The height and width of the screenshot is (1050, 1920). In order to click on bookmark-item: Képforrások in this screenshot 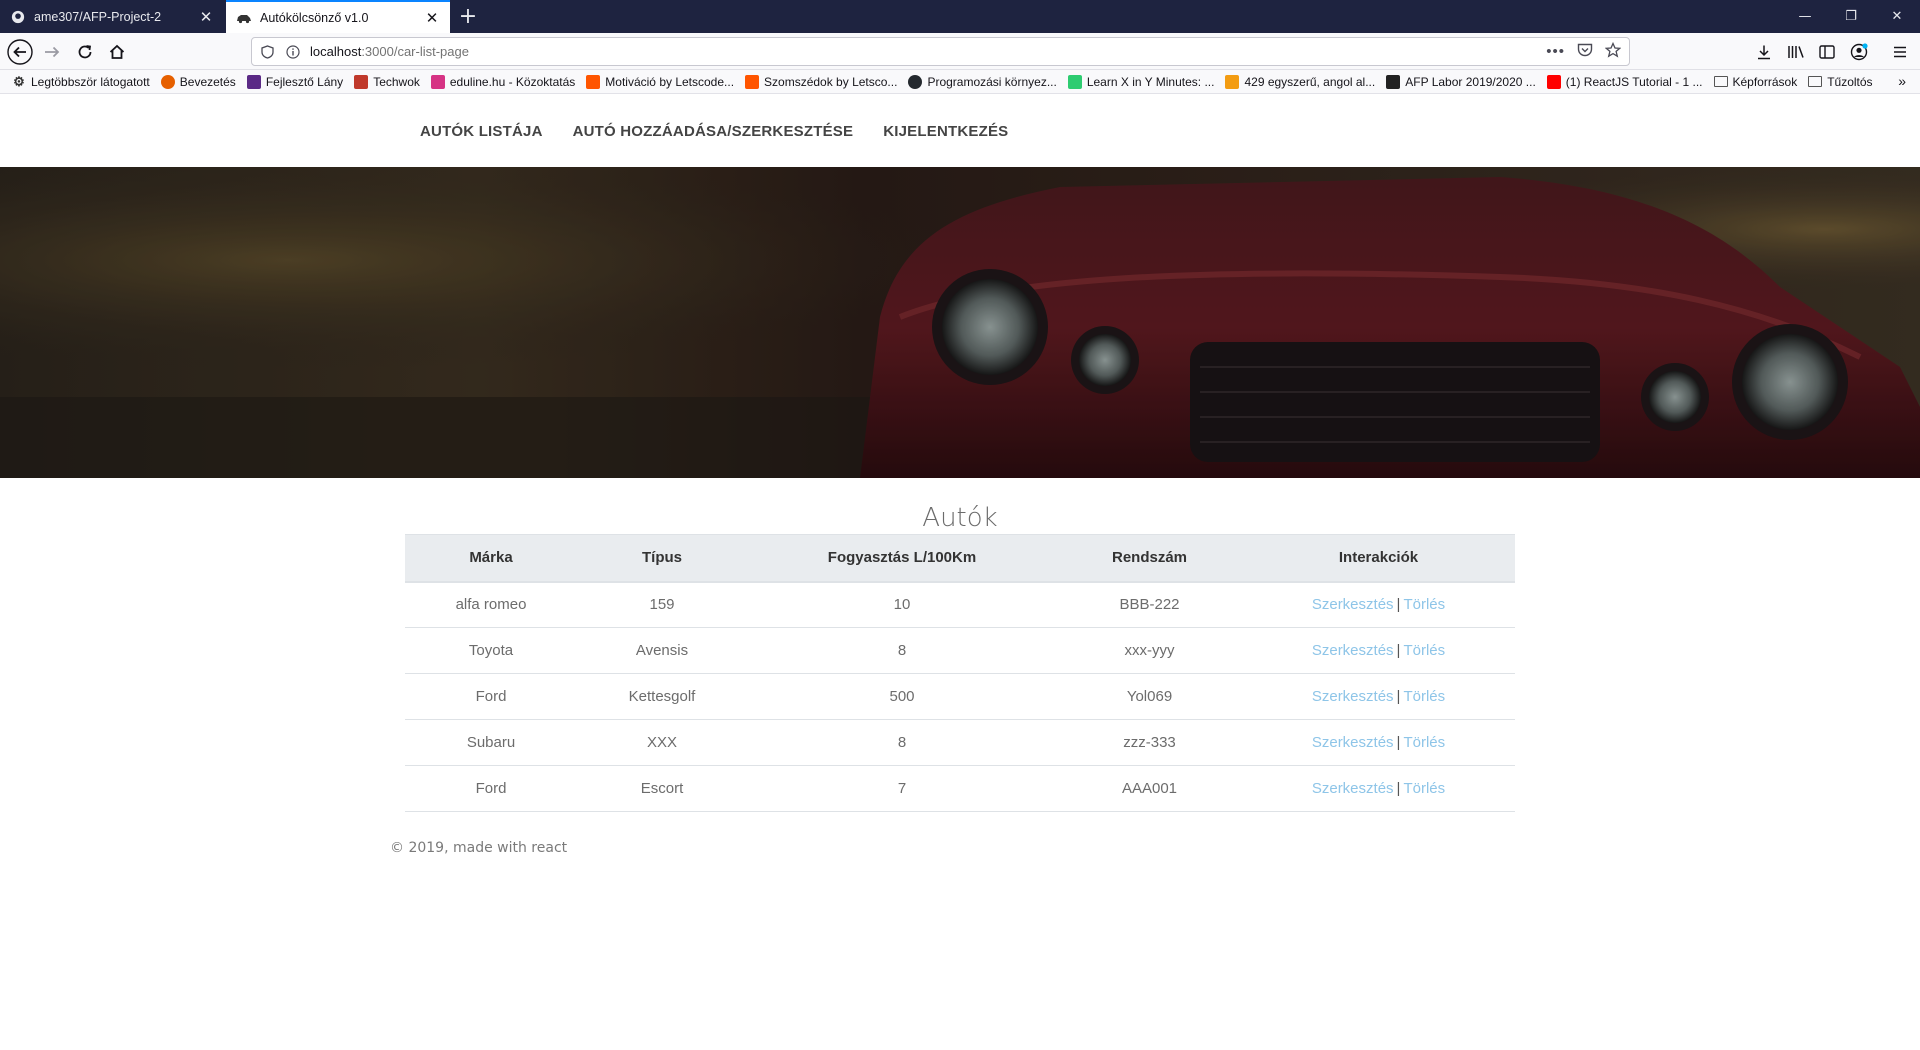, I will do `click(1755, 82)`.